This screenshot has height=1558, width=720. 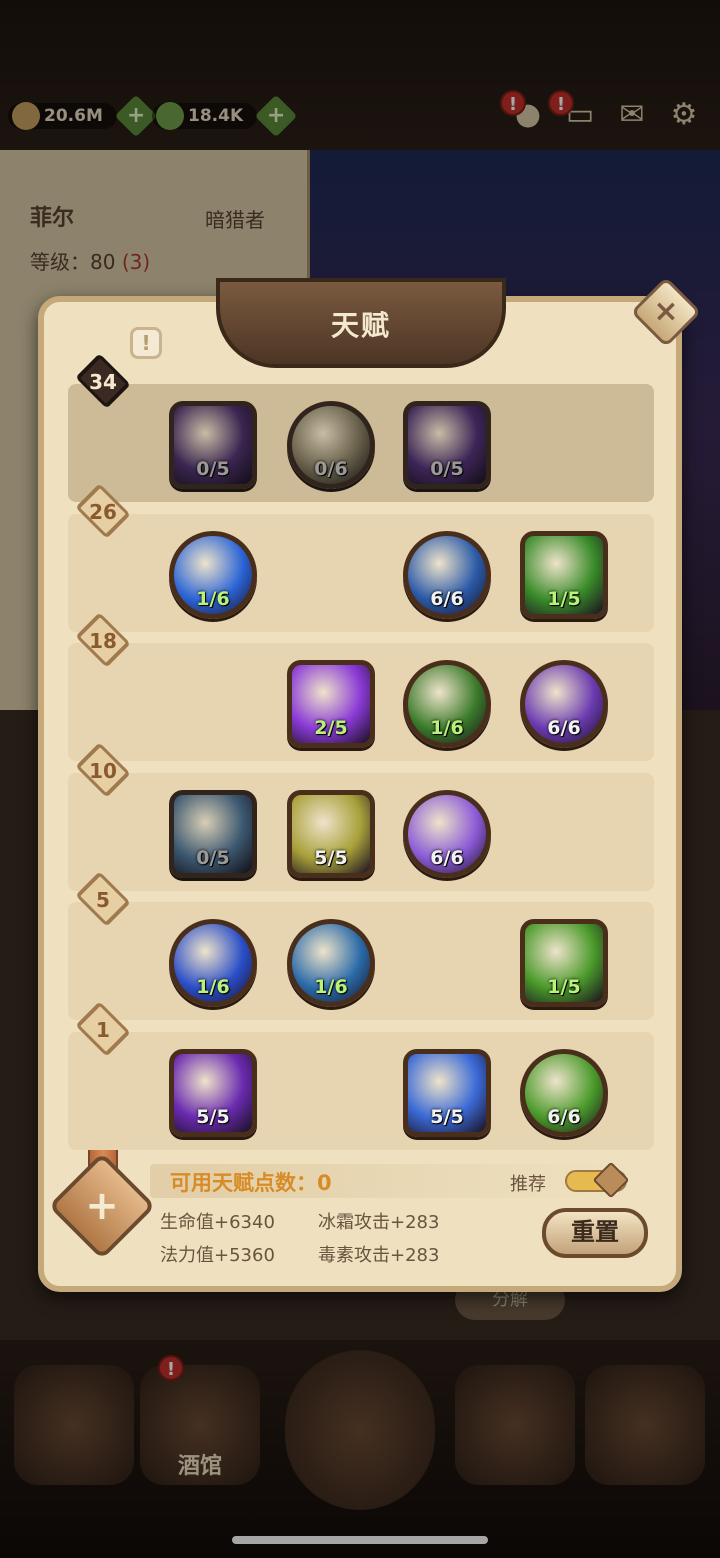 I want to click on tier-level-number: 1, so click(x=103, y=1029).